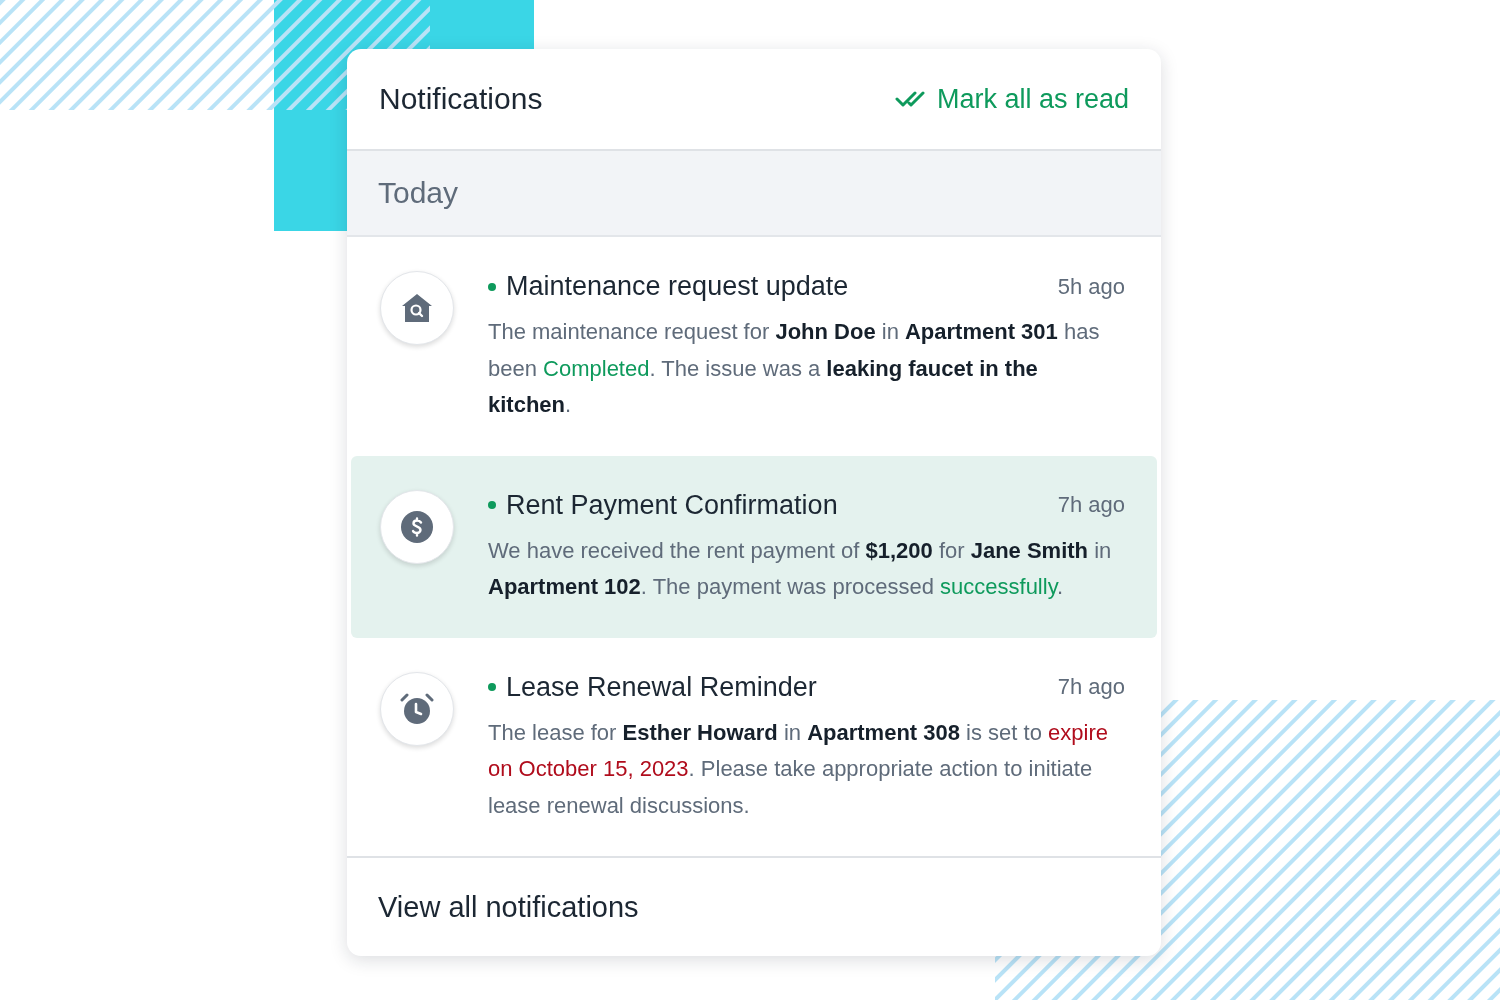 The width and height of the screenshot is (1500, 1000). Describe the element at coordinates (800, 568) in the screenshot. I see `notification-message: We have received the rent payment of $1,200 for Jane Smith in Apartment 102. The payment was processed successfully.` at that location.